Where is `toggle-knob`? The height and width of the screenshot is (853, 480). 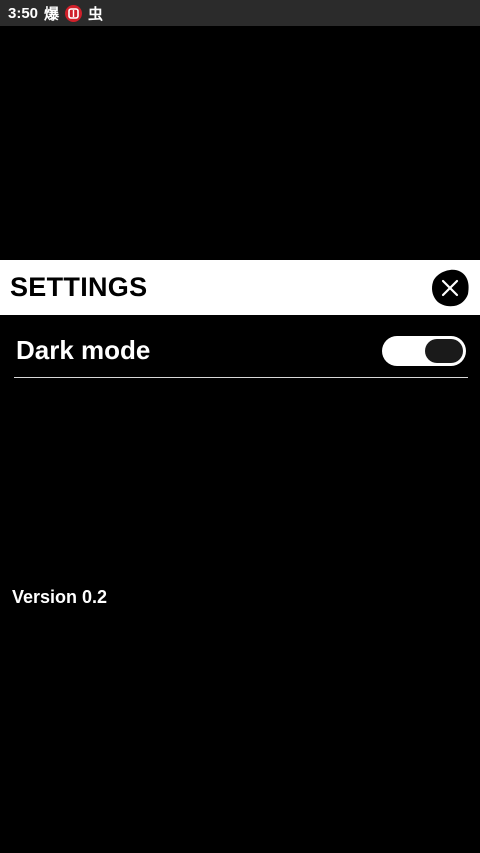 toggle-knob is located at coordinates (444, 350).